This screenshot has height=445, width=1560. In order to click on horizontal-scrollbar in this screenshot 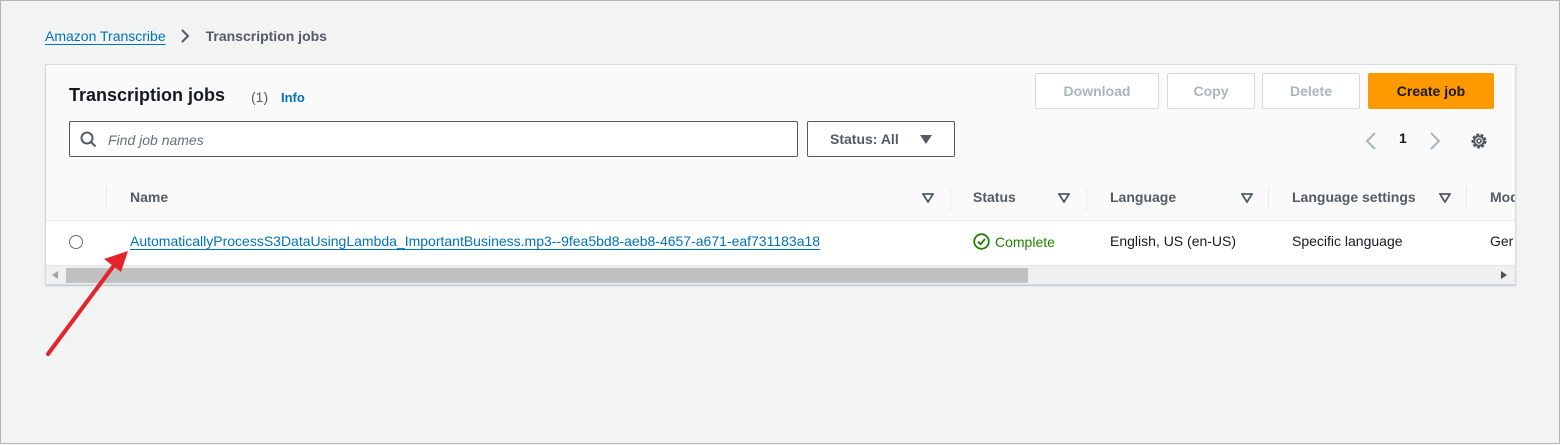, I will do `click(780, 274)`.